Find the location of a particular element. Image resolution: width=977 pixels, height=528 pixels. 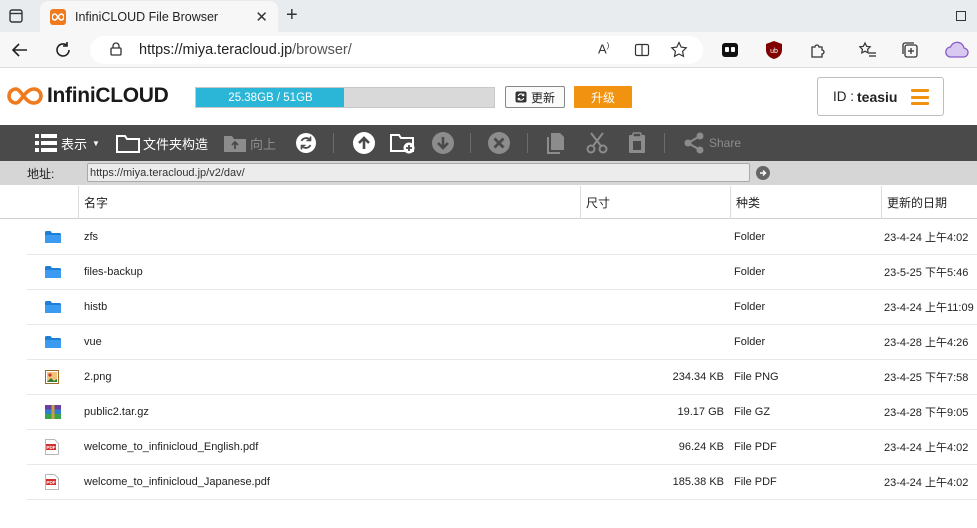

file-name: public2.tar.gz is located at coordinates (116, 412).